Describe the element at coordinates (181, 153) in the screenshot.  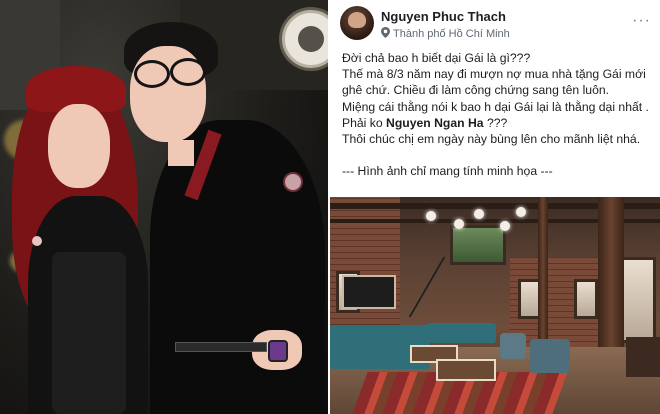
I see `man-neck` at that location.